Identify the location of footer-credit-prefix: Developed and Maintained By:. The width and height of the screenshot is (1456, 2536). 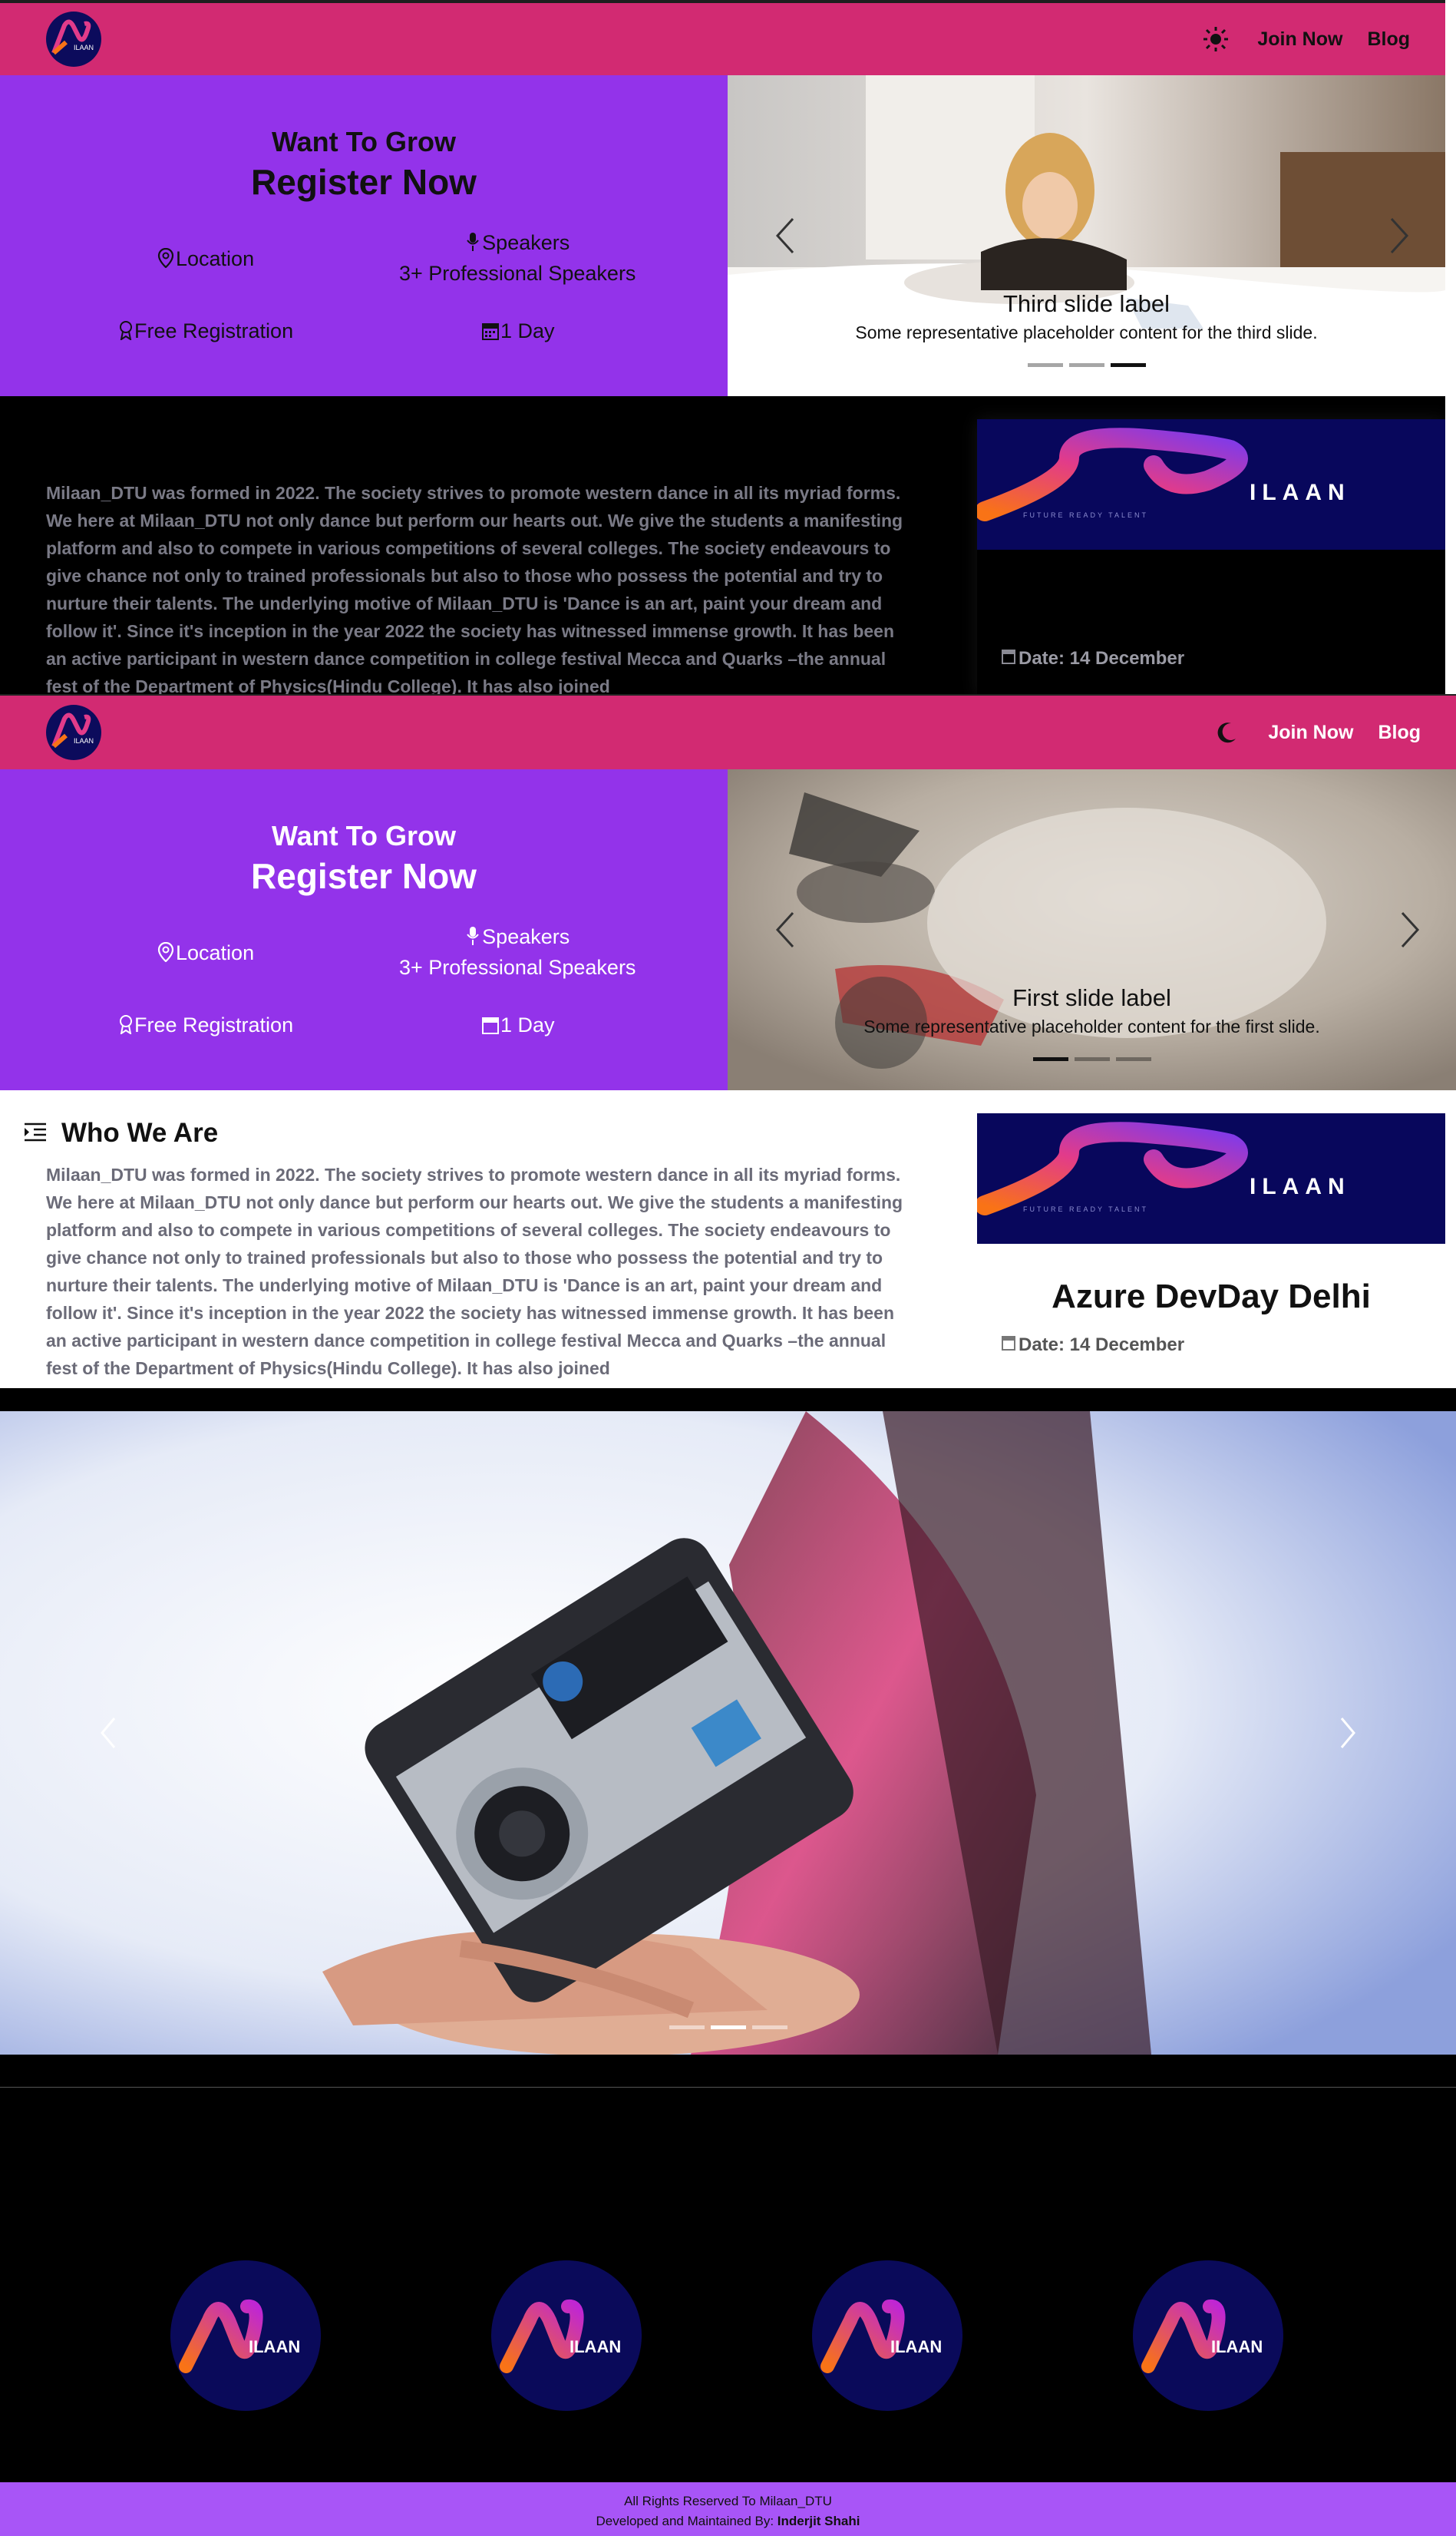
(687, 2521).